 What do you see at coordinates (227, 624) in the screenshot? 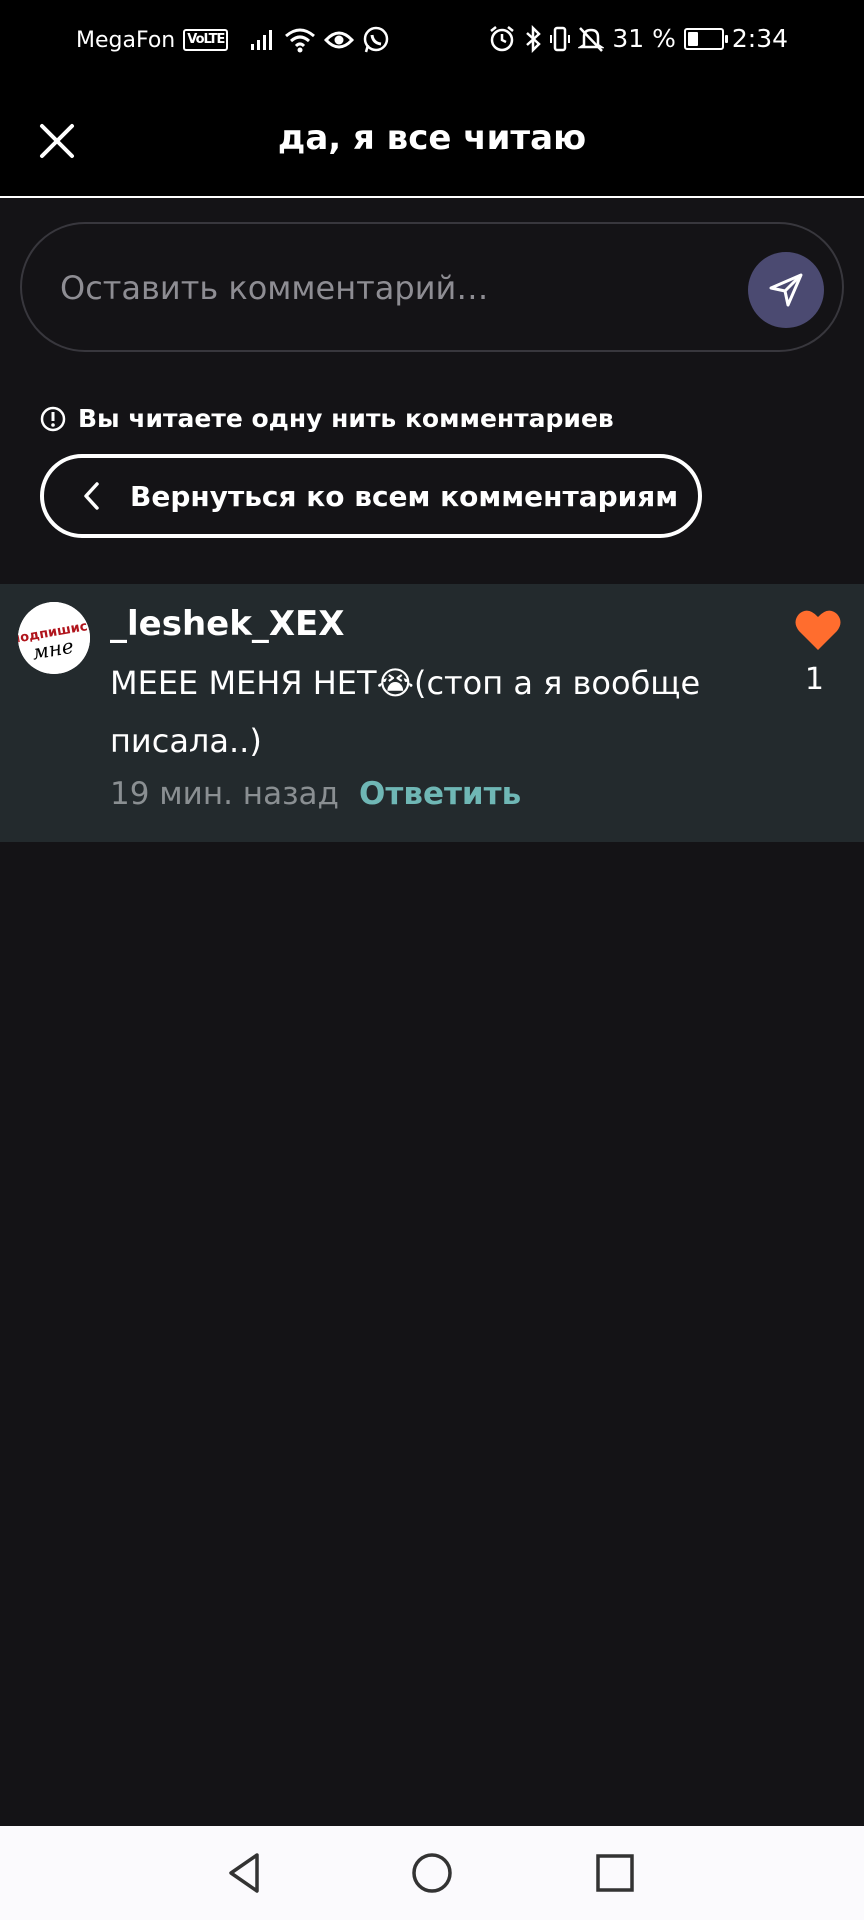
I see `comment-username: _leshek_XEX` at bounding box center [227, 624].